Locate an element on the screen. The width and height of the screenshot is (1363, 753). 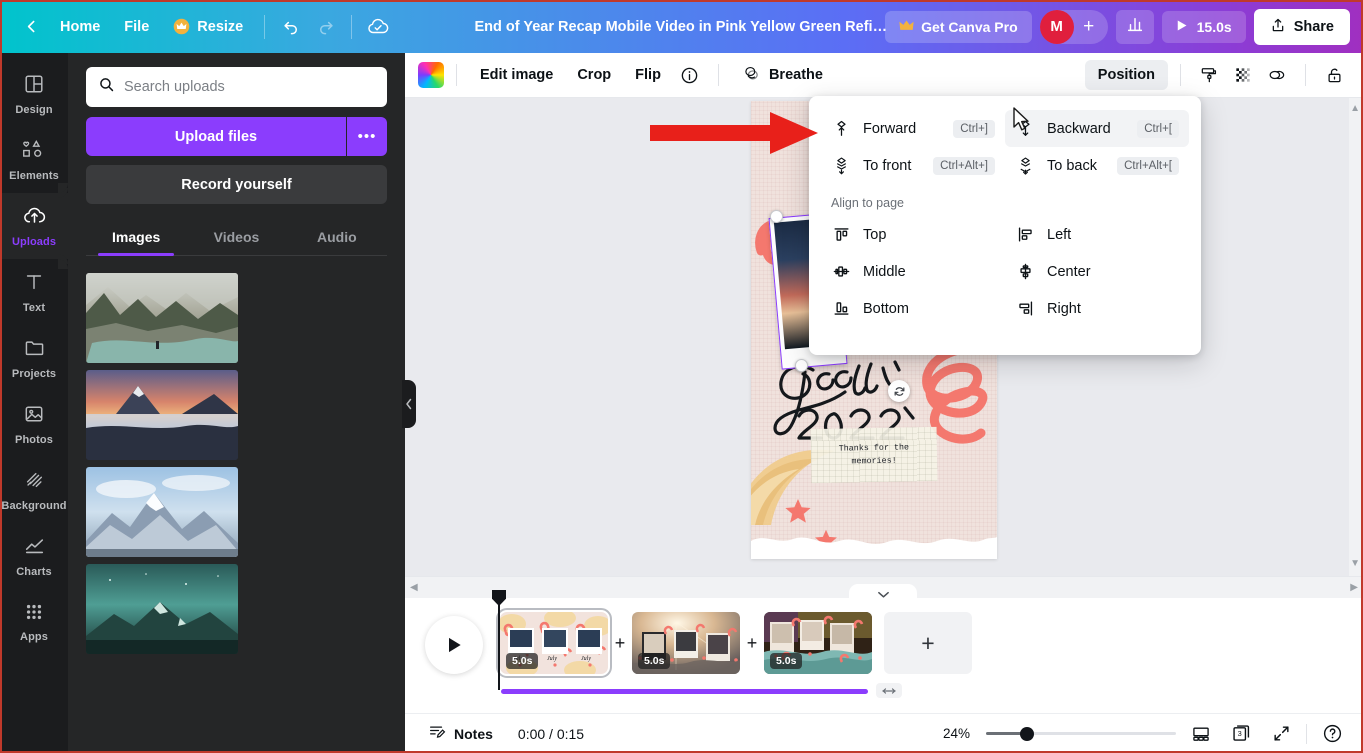
tab-videos: Videos is located at coordinates (236, 237).